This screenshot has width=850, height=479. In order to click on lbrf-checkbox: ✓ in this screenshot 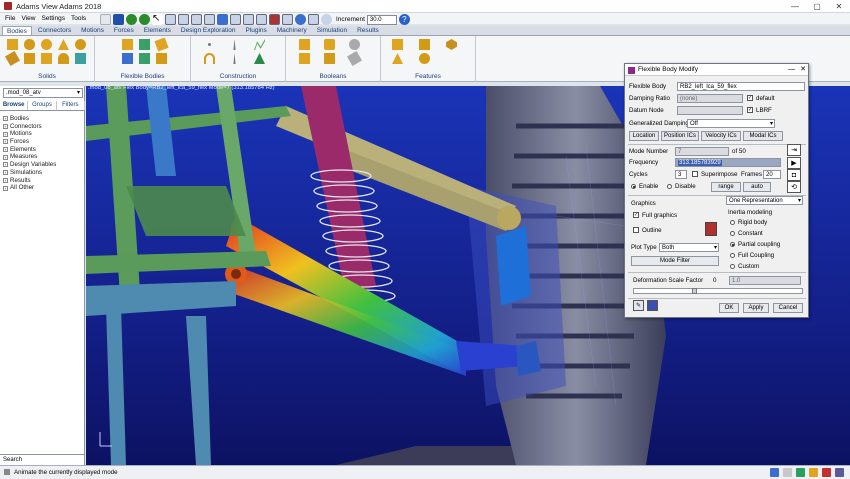, I will do `click(750, 110)`.